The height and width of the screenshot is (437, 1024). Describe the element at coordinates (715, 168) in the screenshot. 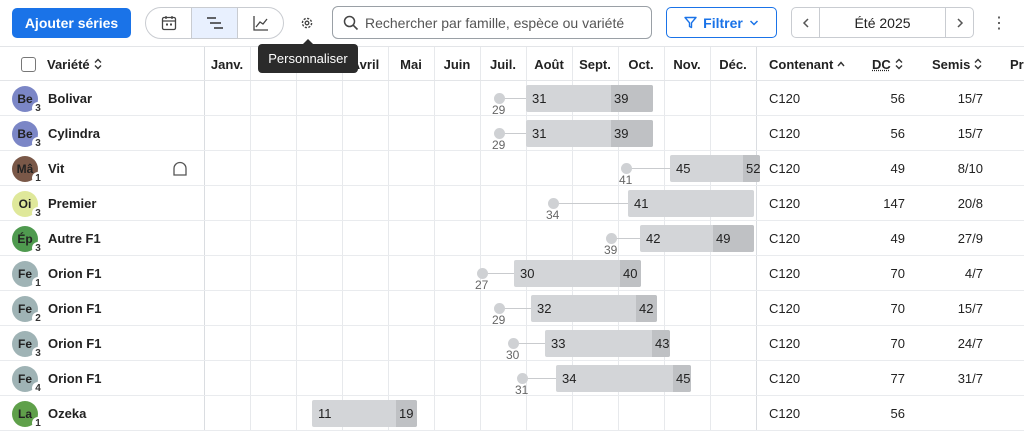

I see `timeline-bar: 45 52` at that location.